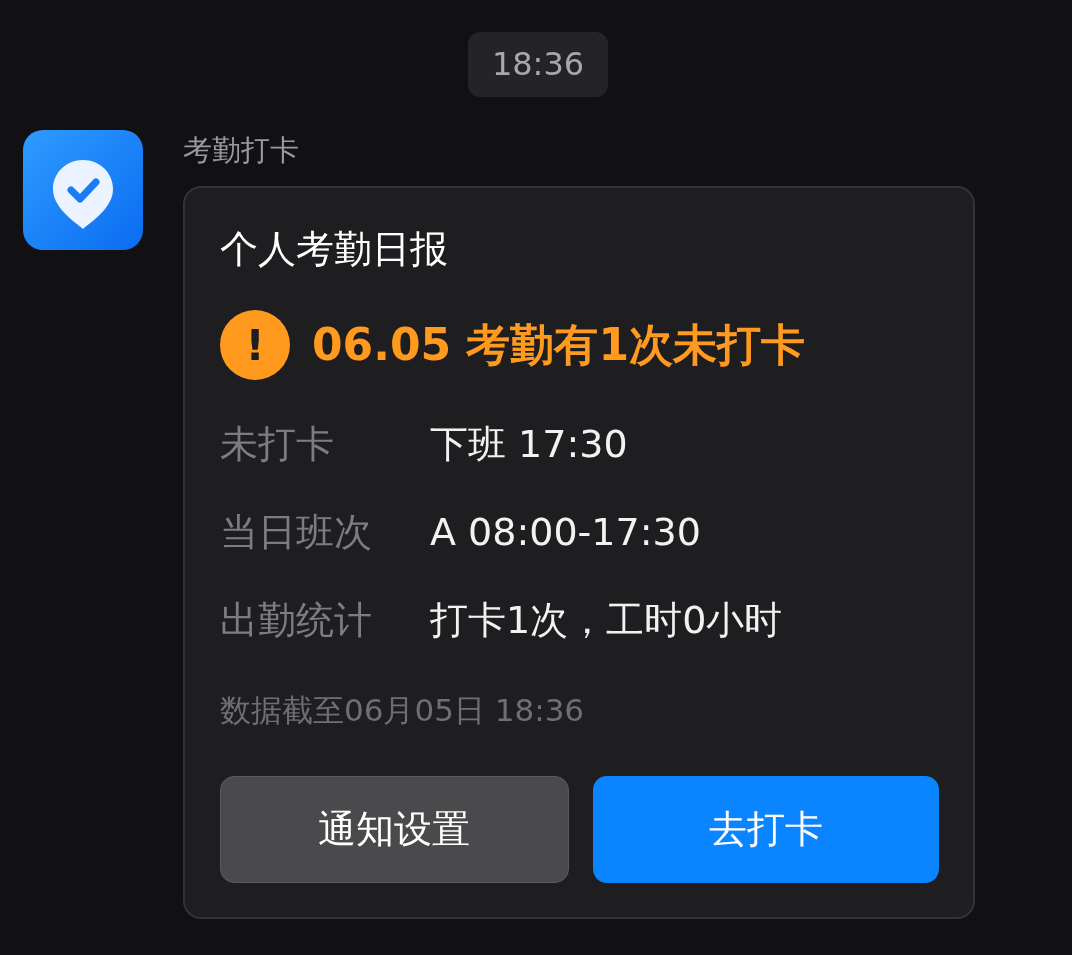 This screenshot has width=1072, height=955. Describe the element at coordinates (559, 344) in the screenshot. I see `alert-text: 06.05 考勤有1次未打卡` at that location.